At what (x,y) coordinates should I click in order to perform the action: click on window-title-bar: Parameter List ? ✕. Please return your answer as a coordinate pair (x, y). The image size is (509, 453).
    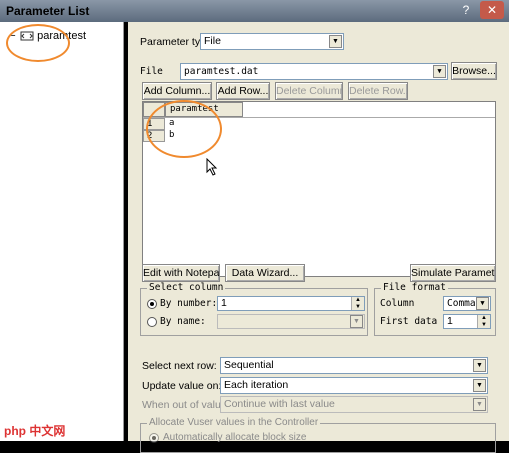
    Looking at the image, I should click on (254, 11).